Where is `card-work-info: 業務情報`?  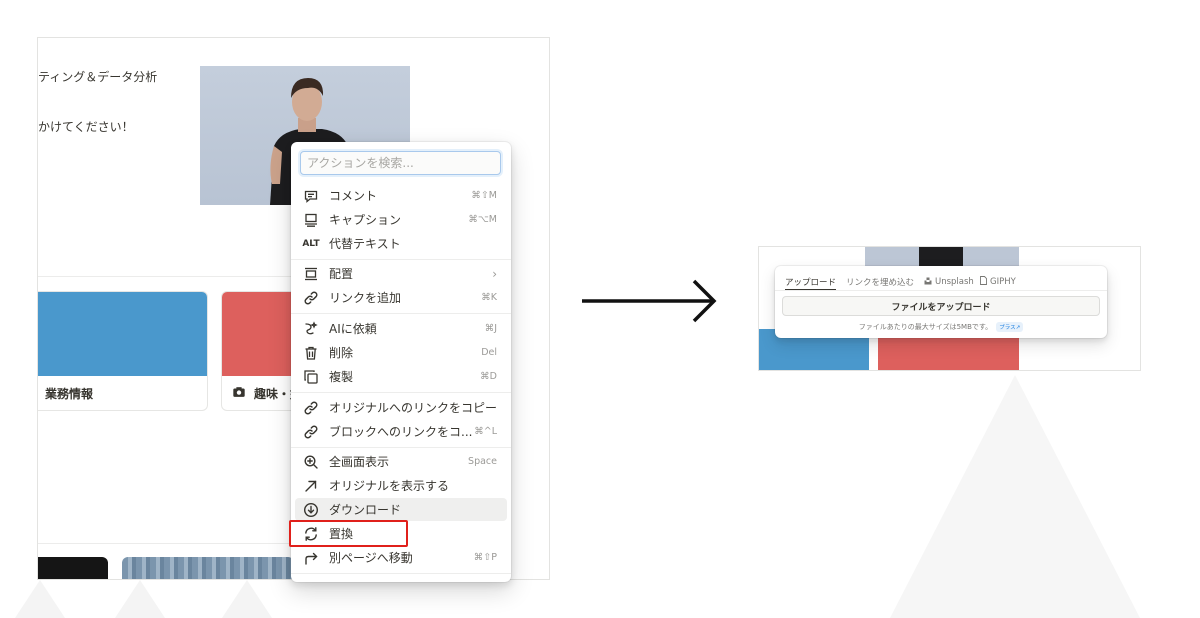 card-work-info: 業務情報 is located at coordinates (123, 351).